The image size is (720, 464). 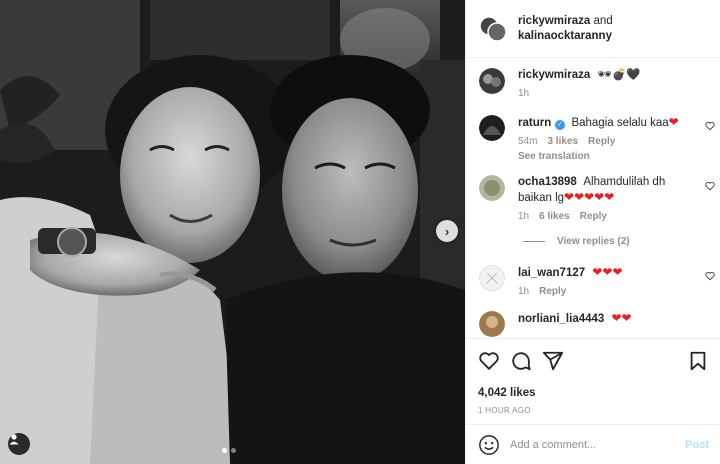 I want to click on comment-form: Post, so click(x=593, y=444).